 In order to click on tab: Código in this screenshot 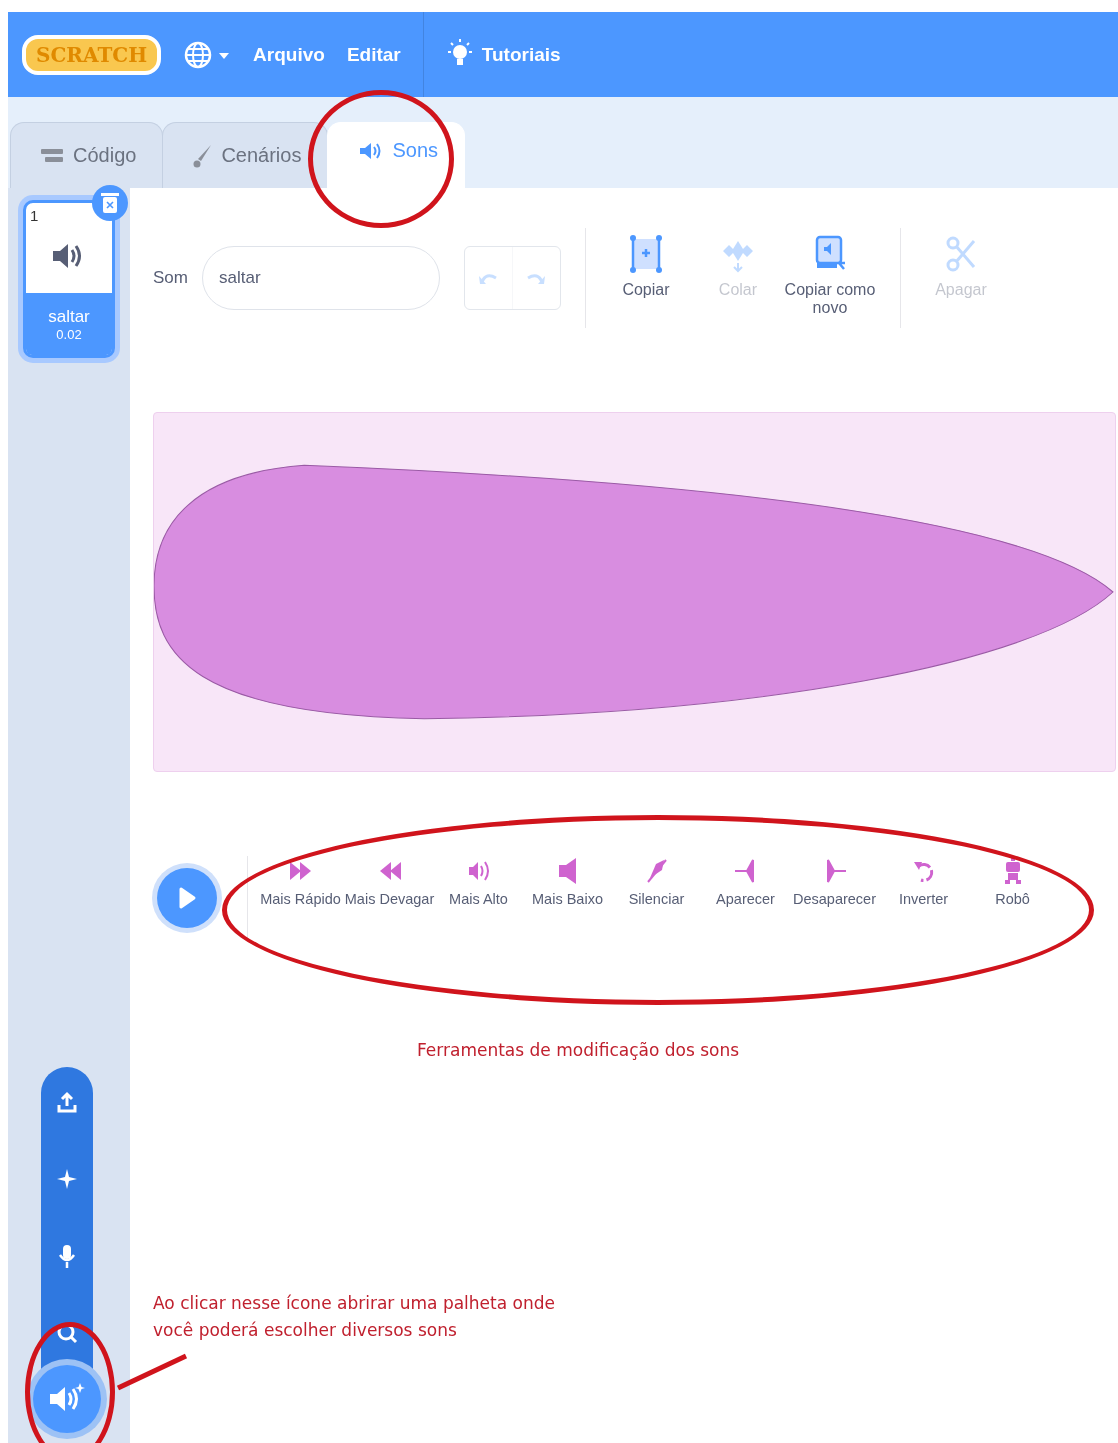, I will do `click(87, 155)`.